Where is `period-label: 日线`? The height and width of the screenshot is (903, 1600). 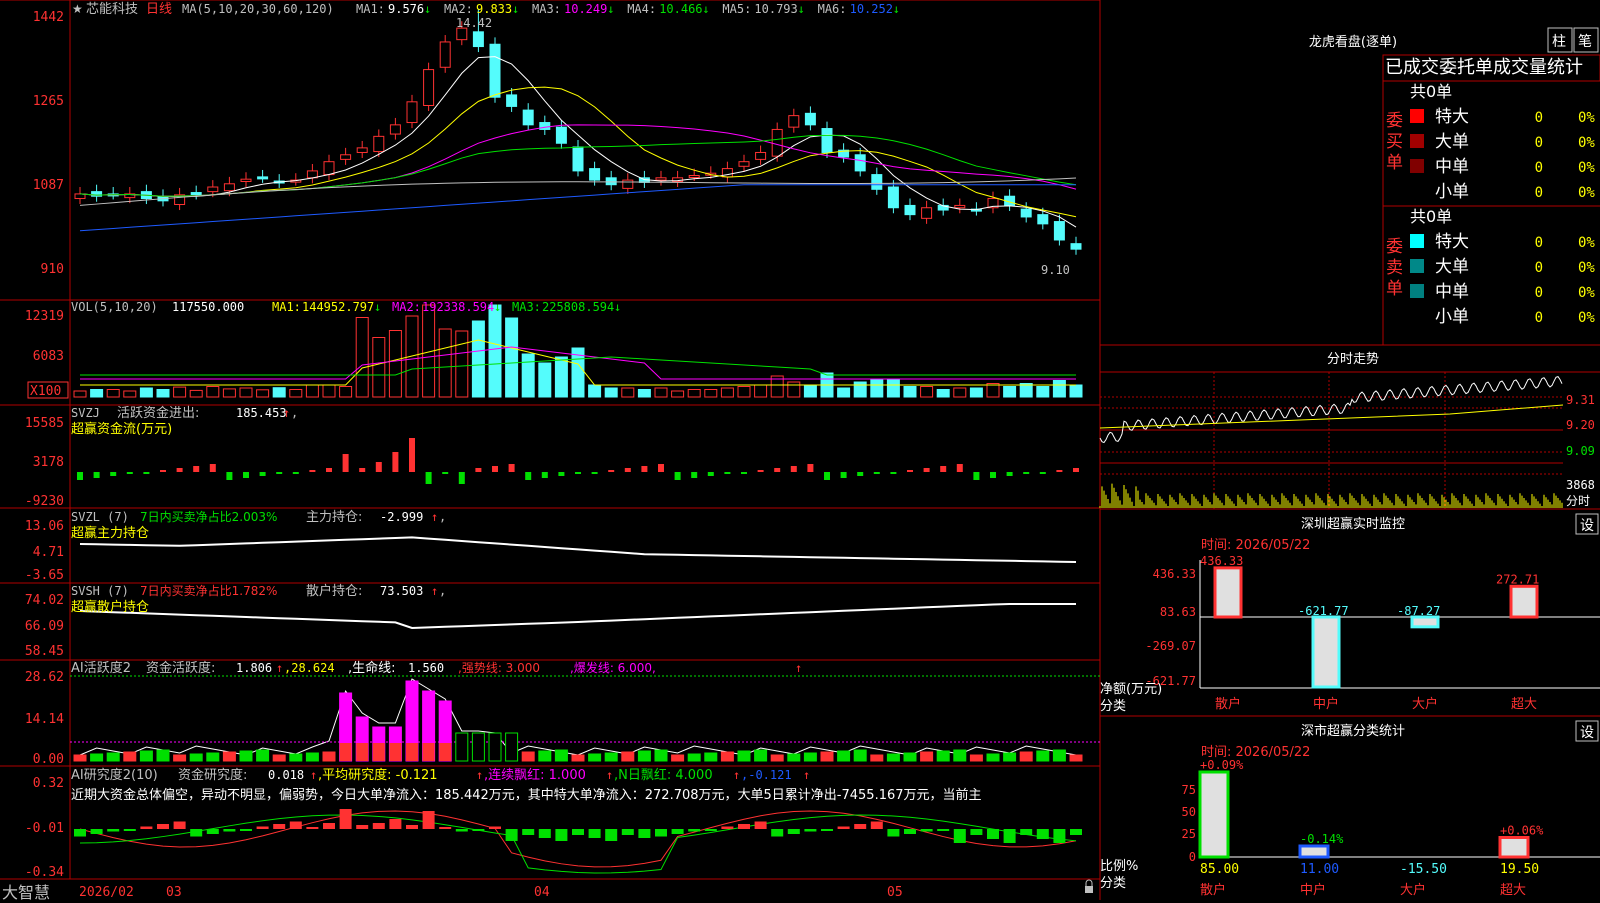
period-label: 日线 is located at coordinates (159, 9).